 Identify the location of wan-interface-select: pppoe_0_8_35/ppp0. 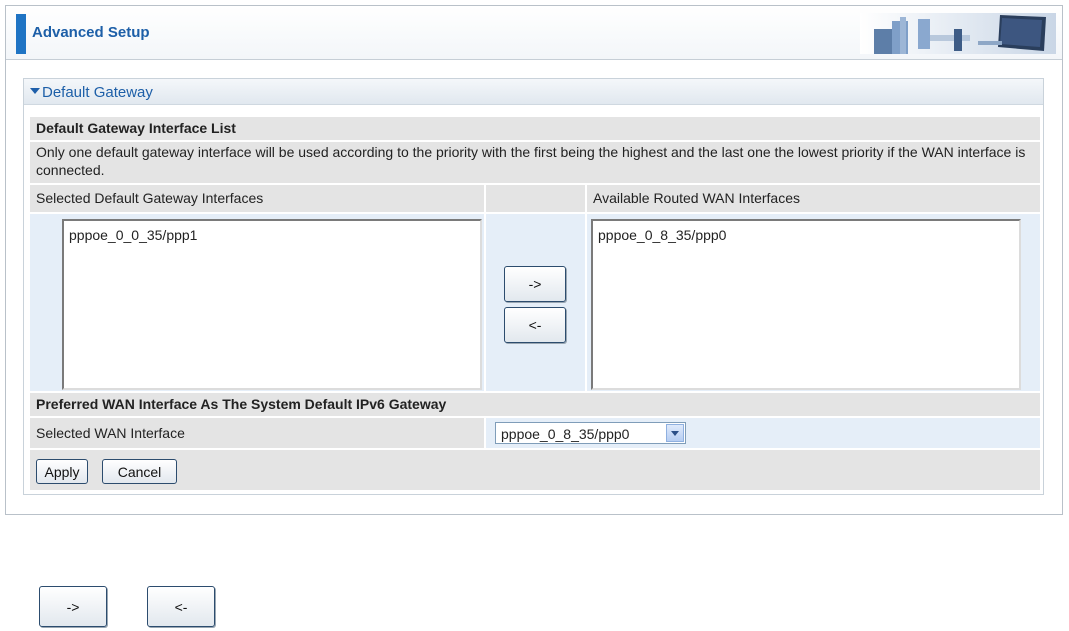
(590, 433).